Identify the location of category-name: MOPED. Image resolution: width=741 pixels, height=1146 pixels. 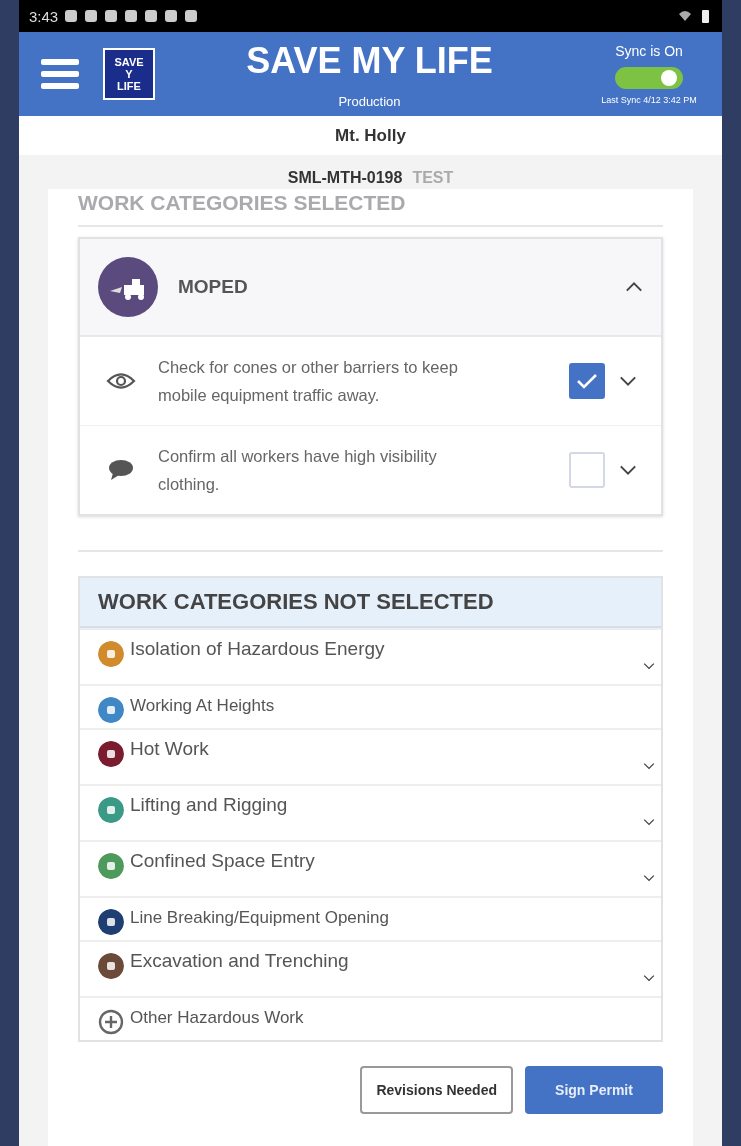
(213, 287).